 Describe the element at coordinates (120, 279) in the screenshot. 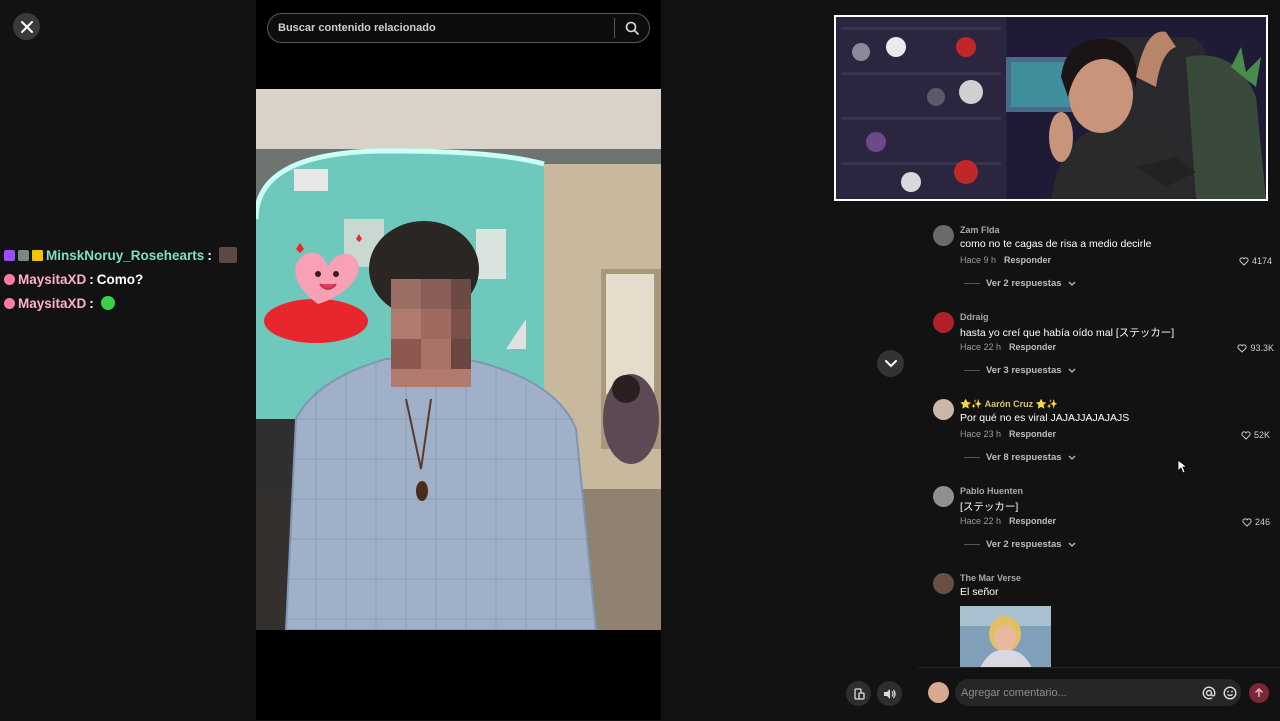

I see `chat-text: Como?` at that location.